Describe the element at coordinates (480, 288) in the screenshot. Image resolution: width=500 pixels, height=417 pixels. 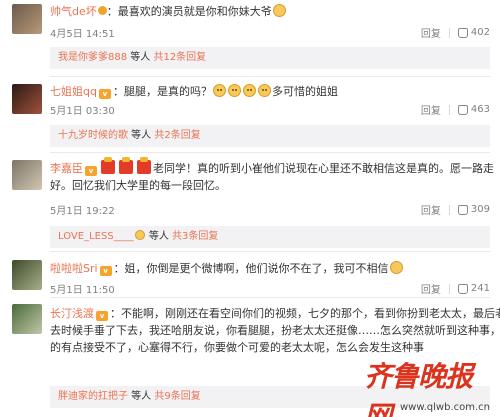
I see `like-count: 241` at that location.